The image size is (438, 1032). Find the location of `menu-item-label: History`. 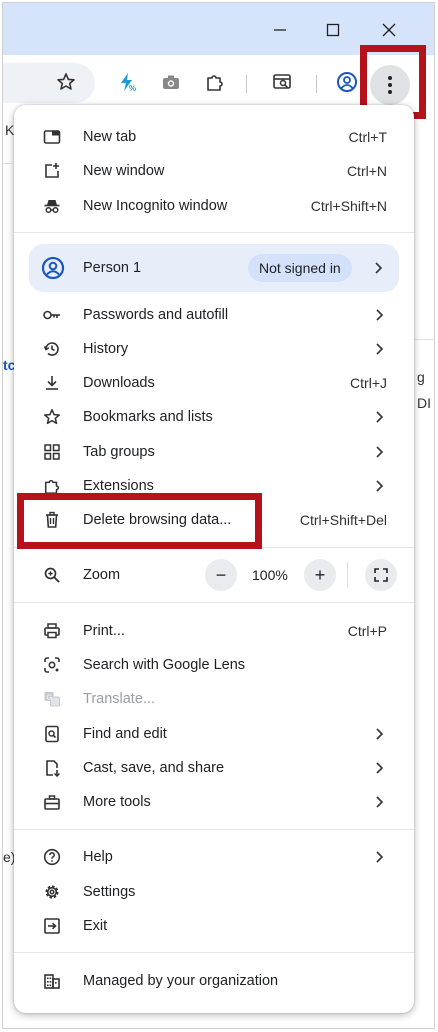

menu-item-label: History is located at coordinates (106, 349).